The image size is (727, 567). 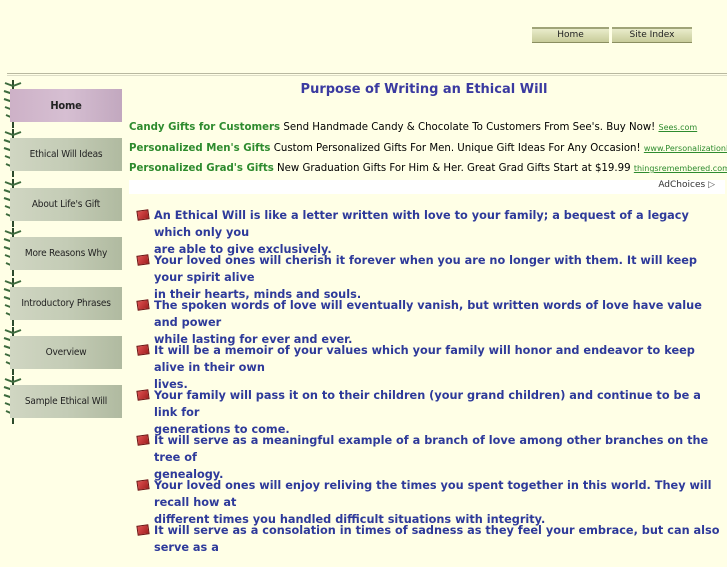 I want to click on sidebar-item-label: Home, so click(x=66, y=105).